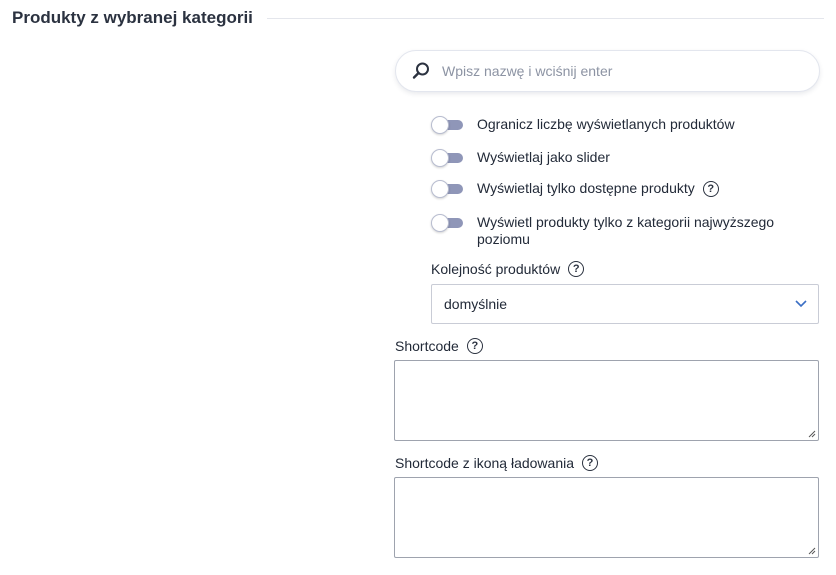  Describe the element at coordinates (545, 18) in the screenshot. I see `section-divider` at that location.